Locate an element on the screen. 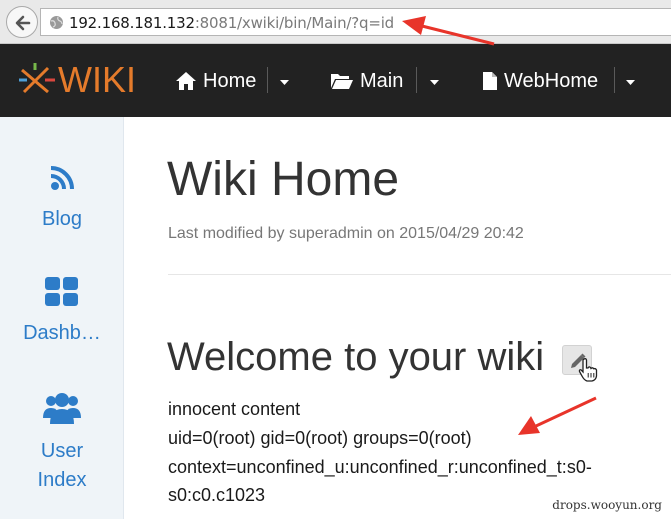 The height and width of the screenshot is (519, 671). sidebar-item-label: Blog is located at coordinates (62, 219).